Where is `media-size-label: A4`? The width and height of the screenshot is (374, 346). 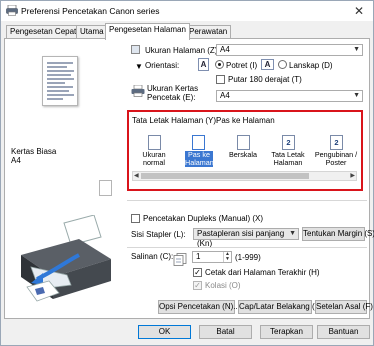
media-size-label: A4 is located at coordinates (16, 160).